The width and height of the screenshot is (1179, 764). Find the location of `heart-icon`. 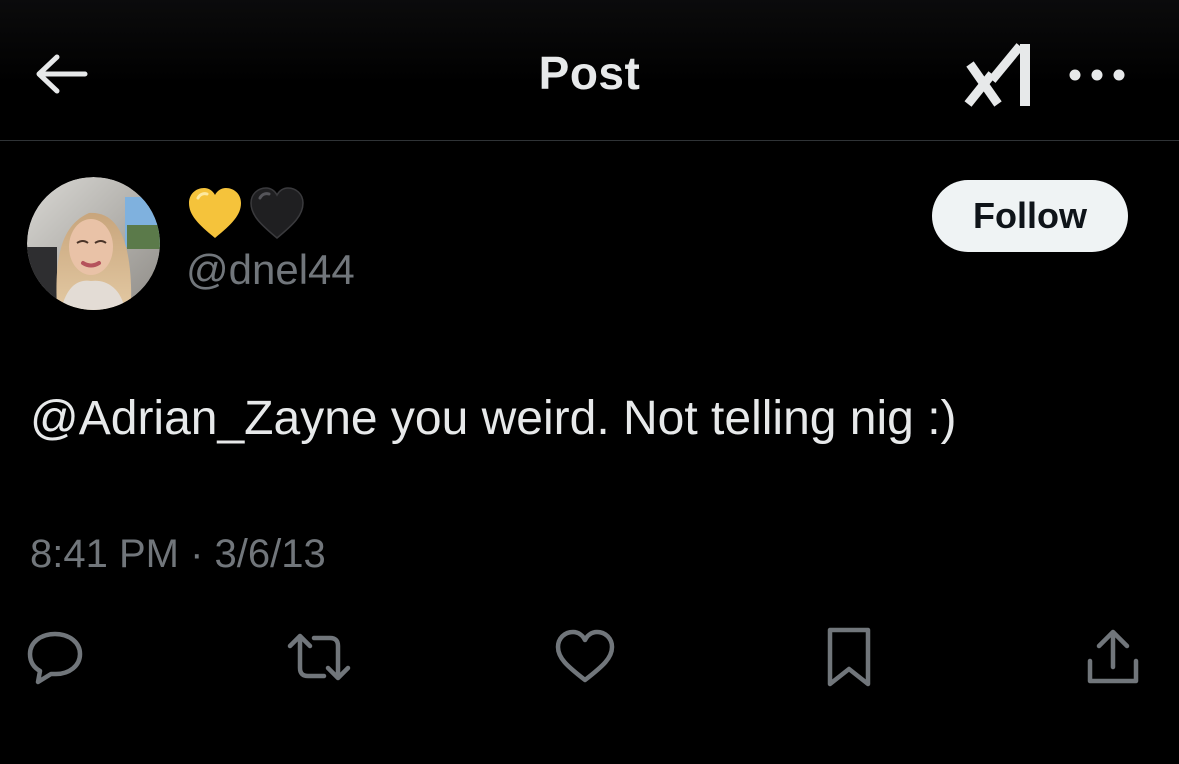

heart-icon is located at coordinates (585, 657).